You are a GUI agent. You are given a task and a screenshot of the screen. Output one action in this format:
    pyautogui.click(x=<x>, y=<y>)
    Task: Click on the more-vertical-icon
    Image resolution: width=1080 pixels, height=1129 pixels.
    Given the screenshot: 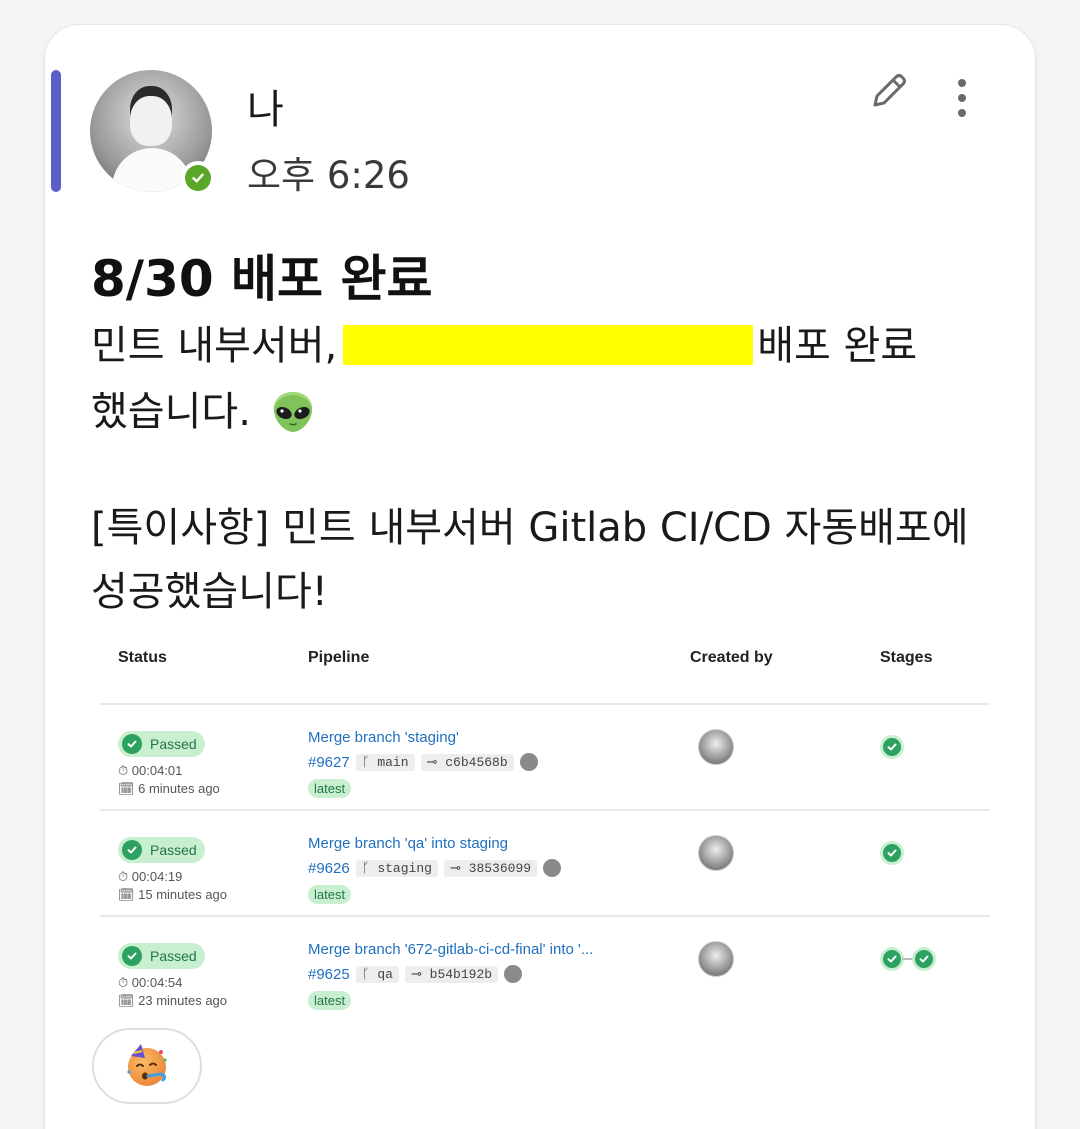 What is the action you would take?
    pyautogui.click(x=962, y=83)
    